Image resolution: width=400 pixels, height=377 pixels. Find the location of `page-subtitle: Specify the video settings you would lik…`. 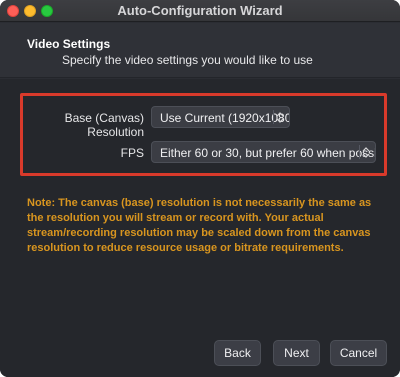

page-subtitle: Specify the video settings you would lik… is located at coordinates (187, 60).